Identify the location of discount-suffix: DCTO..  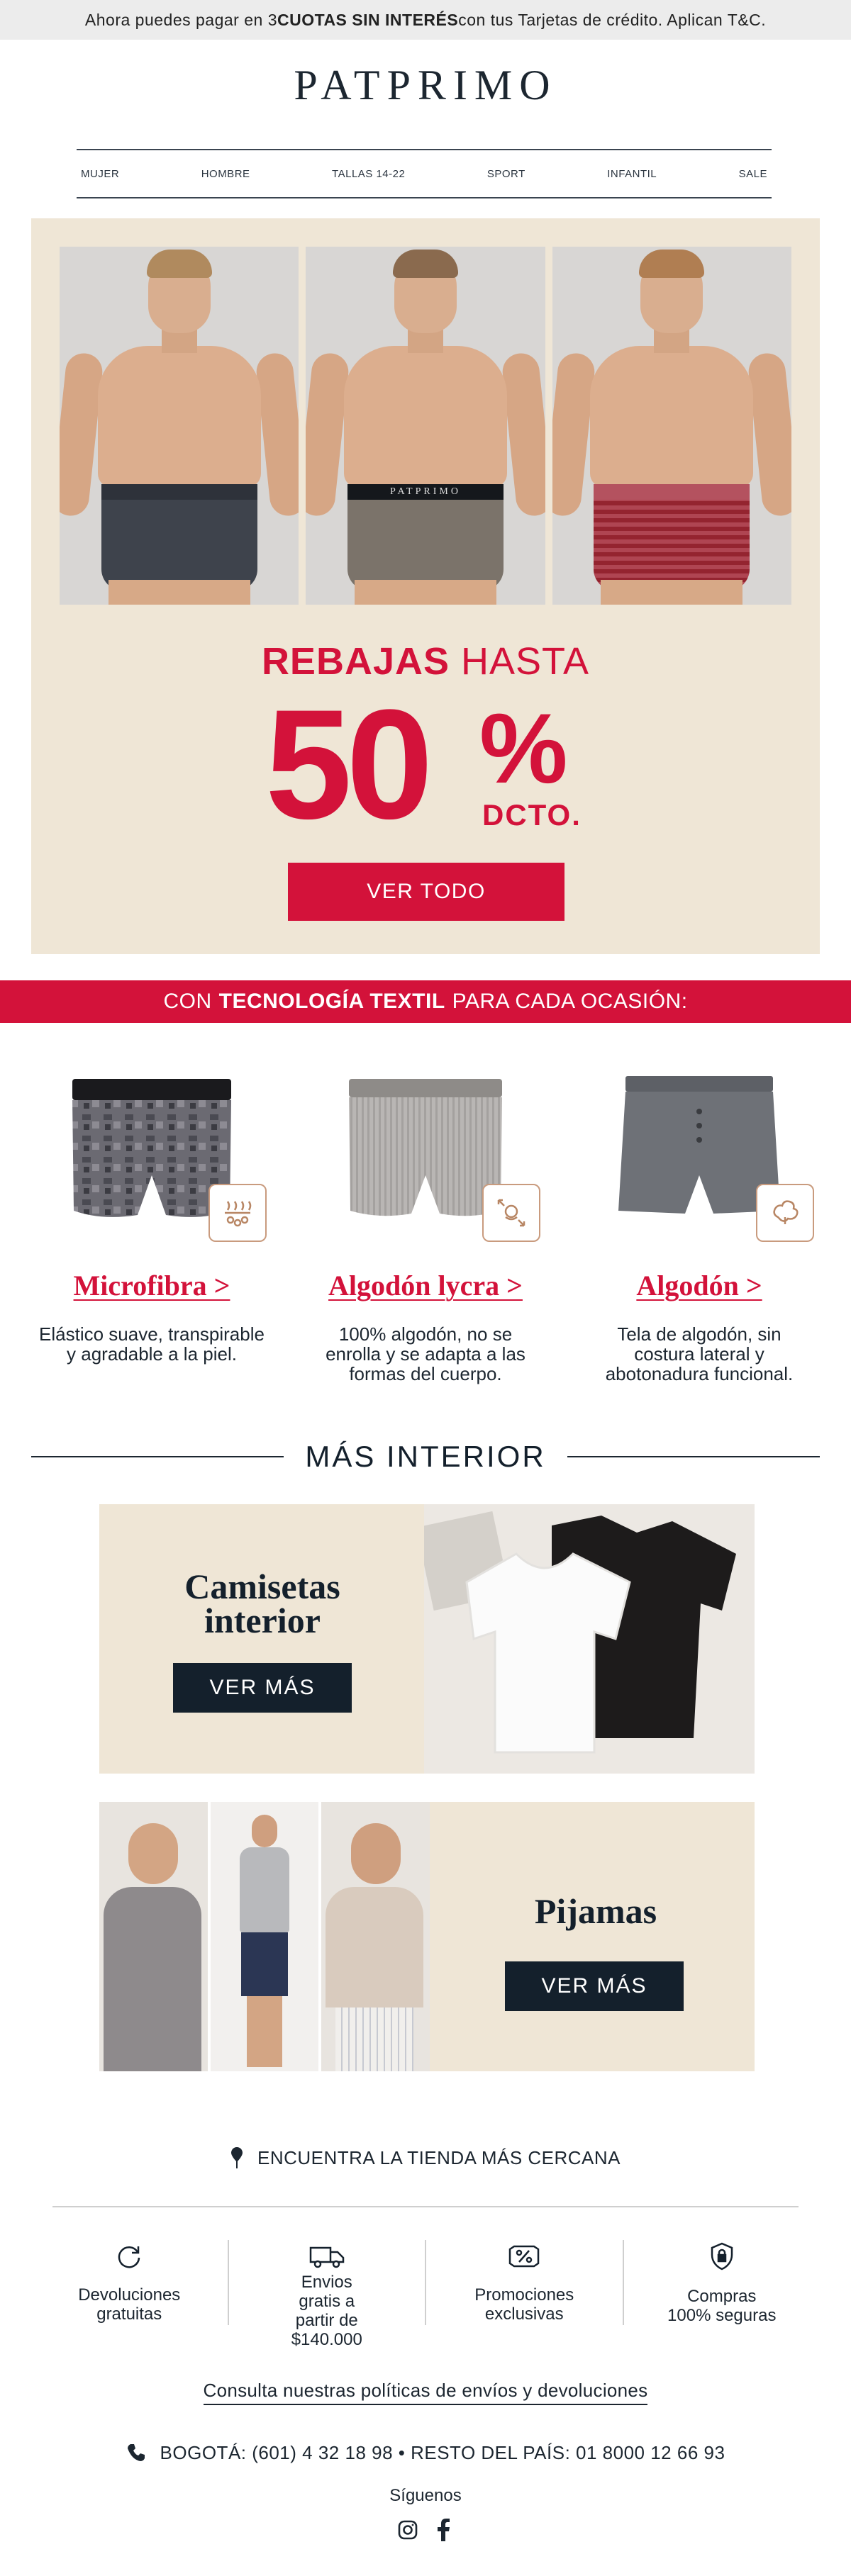
(532, 814).